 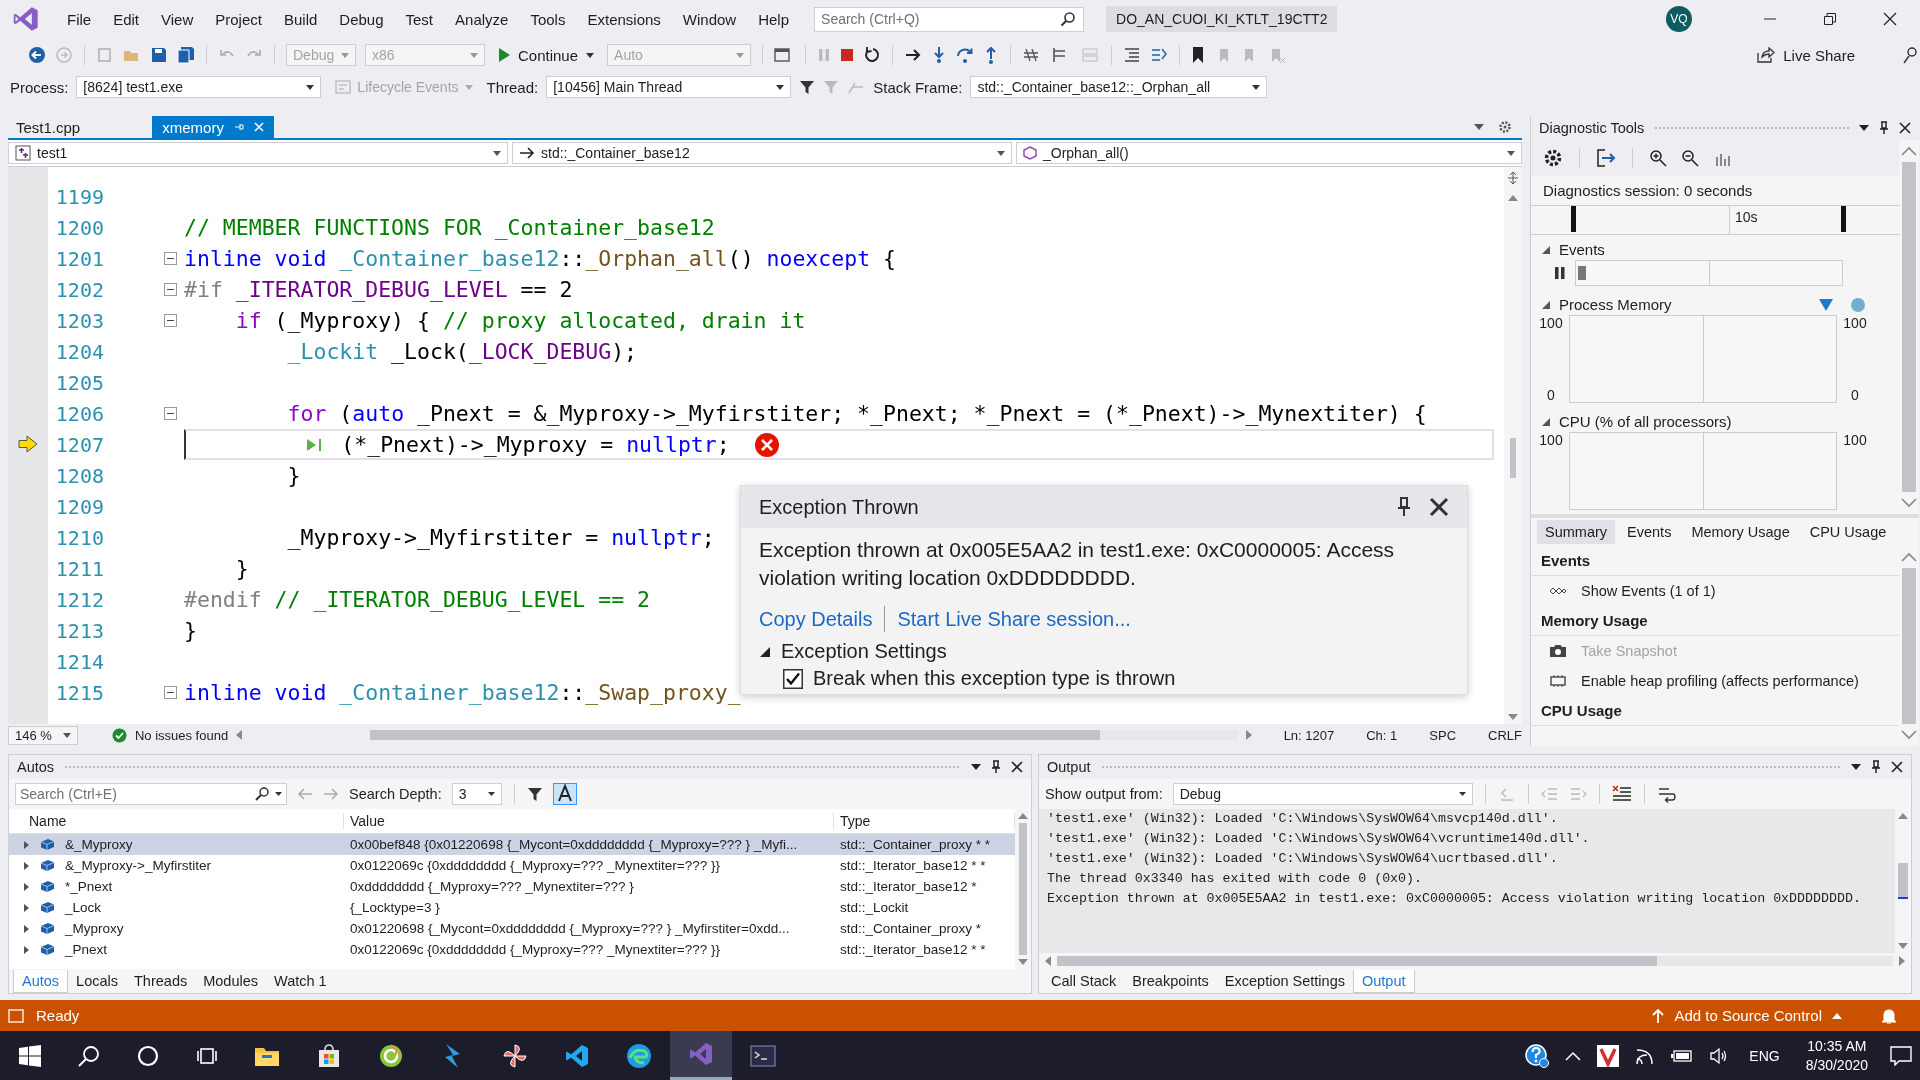 What do you see at coordinates (1690, 158) in the screenshot?
I see `zoom-out-icon` at bounding box center [1690, 158].